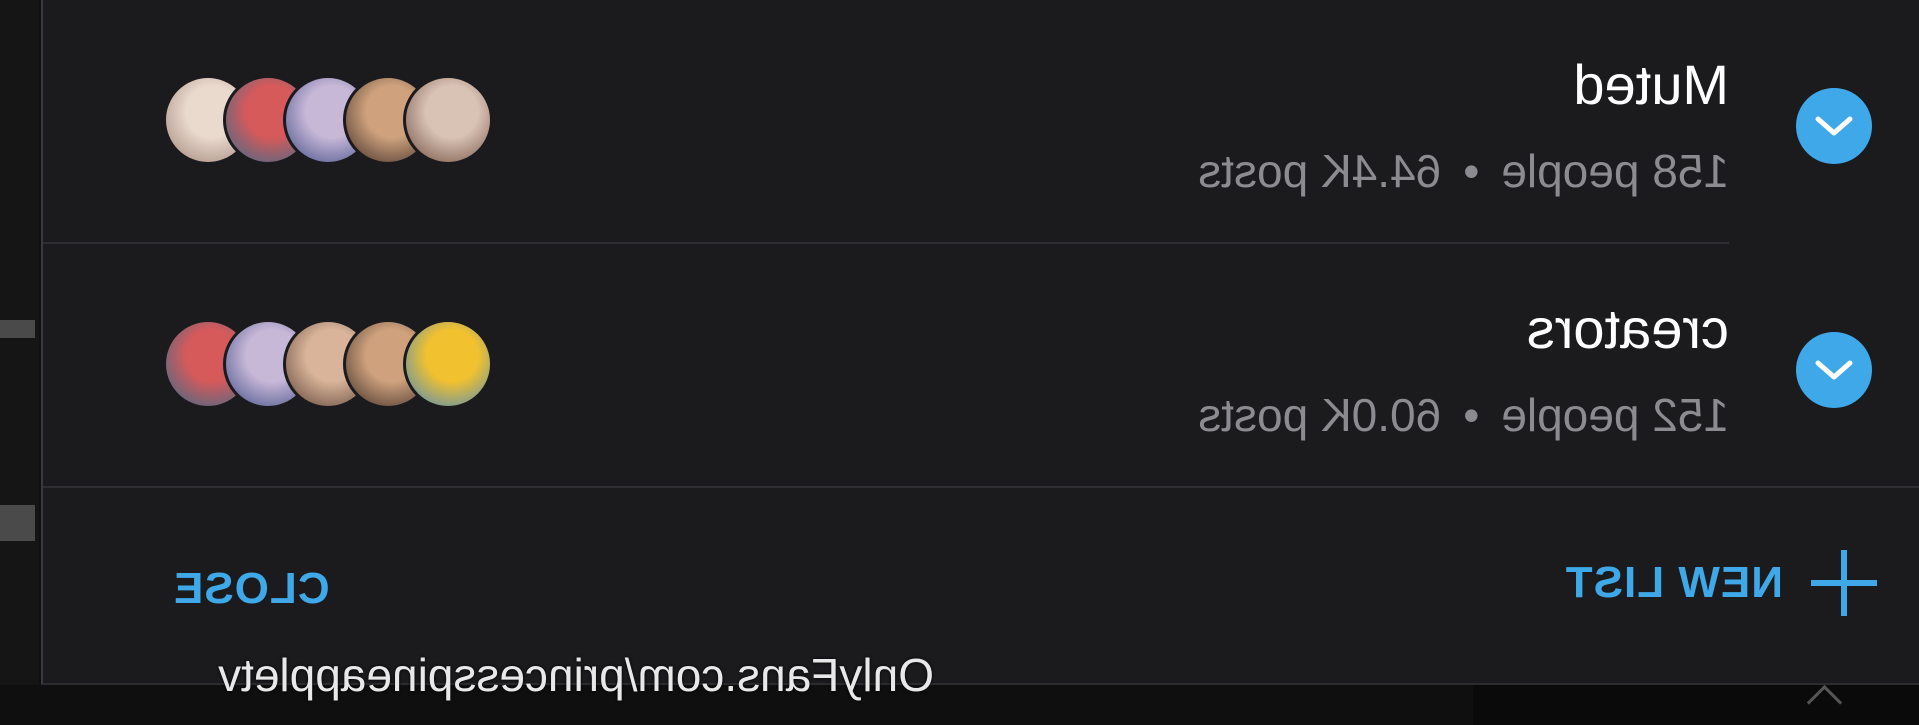 Image resolution: width=1919 pixels, height=725 pixels. I want to click on plus-icon, so click(1844, 583).